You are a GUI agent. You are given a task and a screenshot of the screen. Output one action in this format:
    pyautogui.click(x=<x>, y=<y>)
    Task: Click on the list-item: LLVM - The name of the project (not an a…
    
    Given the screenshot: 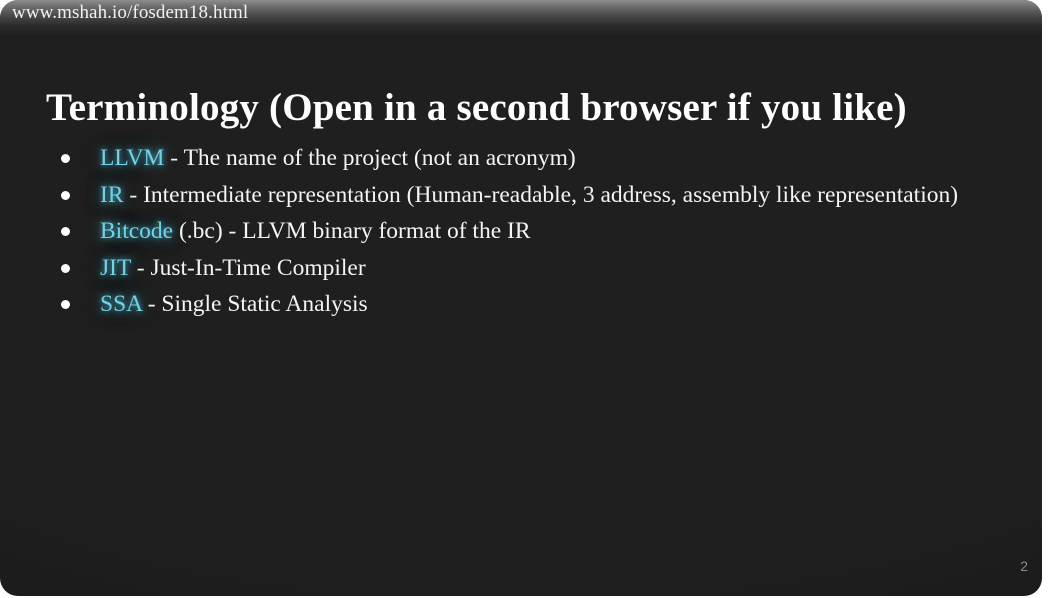 What is the action you would take?
    pyautogui.click(x=518, y=158)
    